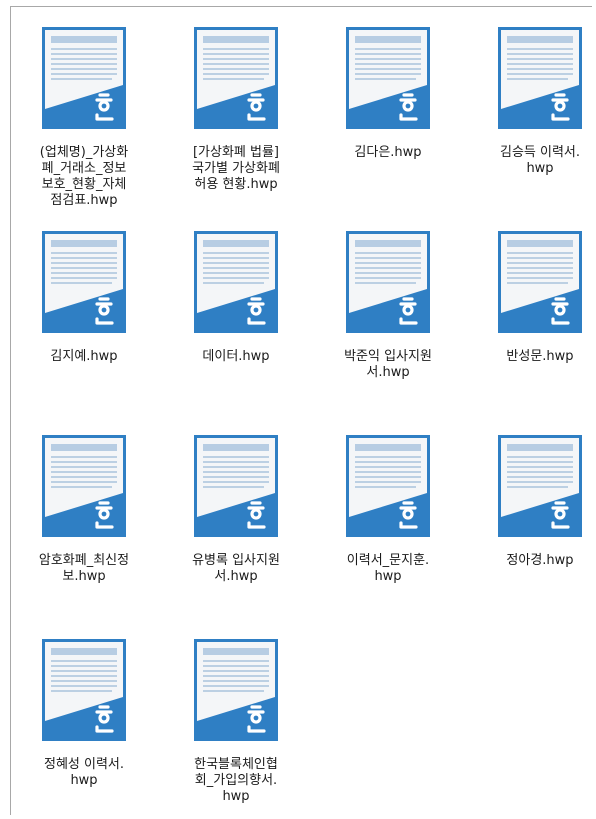 The image size is (596, 819). What do you see at coordinates (84, 176) in the screenshot?
I see `file-name-label: (업체명)_가상화 폐_거래소_정보 보호_현황_자체 점검표.hwp` at bounding box center [84, 176].